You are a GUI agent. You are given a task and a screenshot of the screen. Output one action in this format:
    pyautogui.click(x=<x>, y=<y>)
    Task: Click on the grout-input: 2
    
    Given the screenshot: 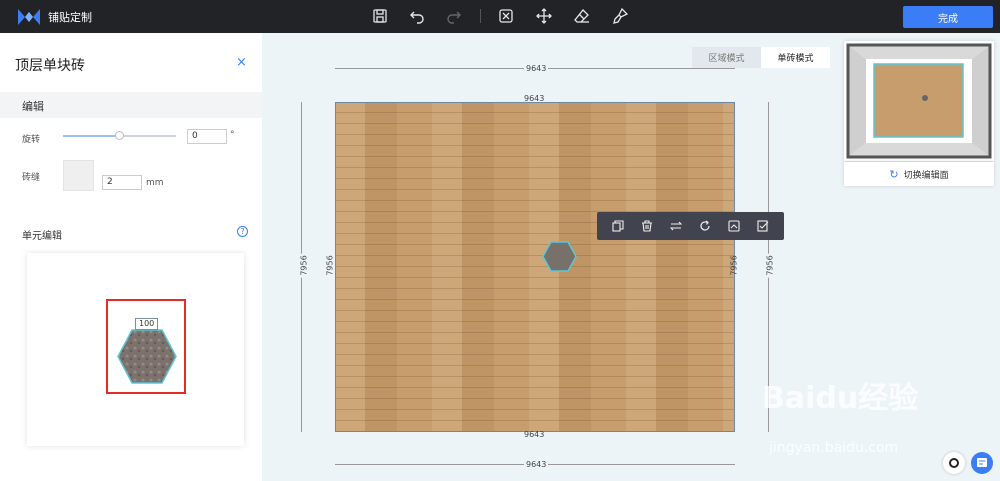 What is the action you would take?
    pyautogui.click(x=122, y=182)
    